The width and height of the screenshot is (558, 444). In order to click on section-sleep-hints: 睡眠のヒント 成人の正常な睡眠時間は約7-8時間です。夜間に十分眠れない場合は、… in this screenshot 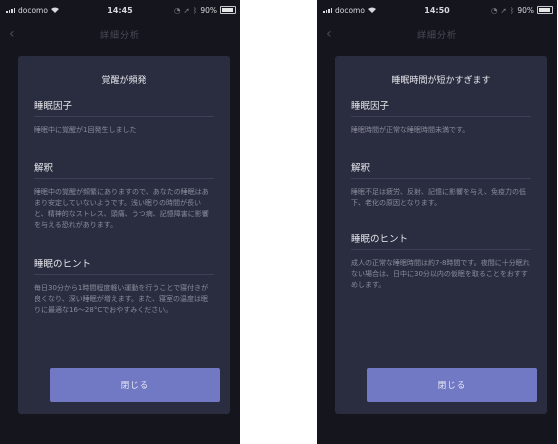, I will do `click(441, 261)`.